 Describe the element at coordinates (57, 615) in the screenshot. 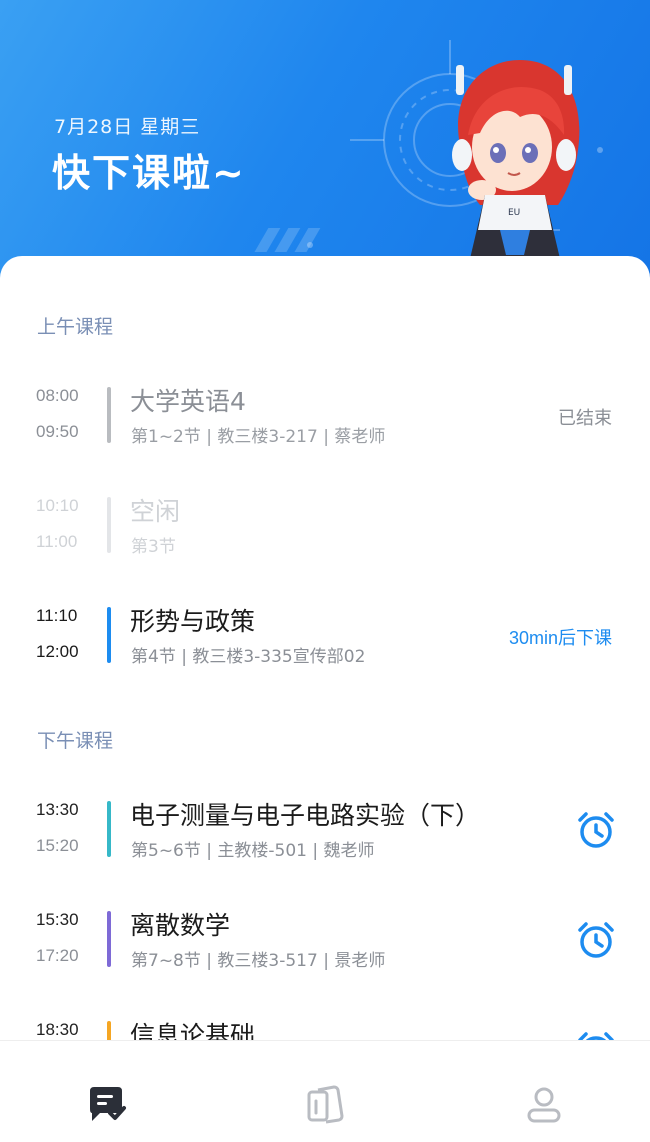

I see `start-time: 11:10` at that location.